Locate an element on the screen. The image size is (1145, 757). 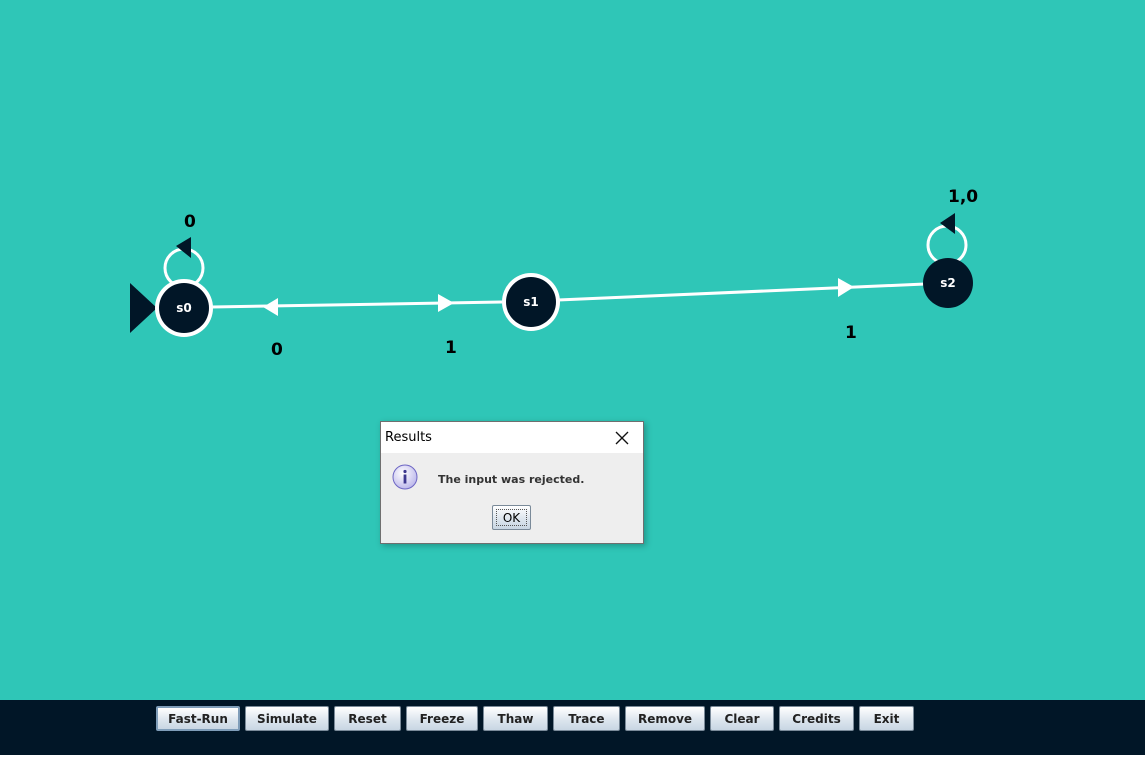
state-s1: s1 is located at coordinates (531, 302).